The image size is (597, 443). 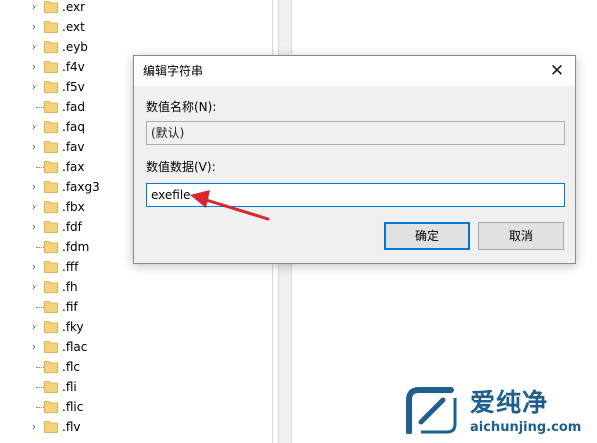 What do you see at coordinates (70, 267) in the screenshot?
I see `tree-item-label: .fff` at bounding box center [70, 267].